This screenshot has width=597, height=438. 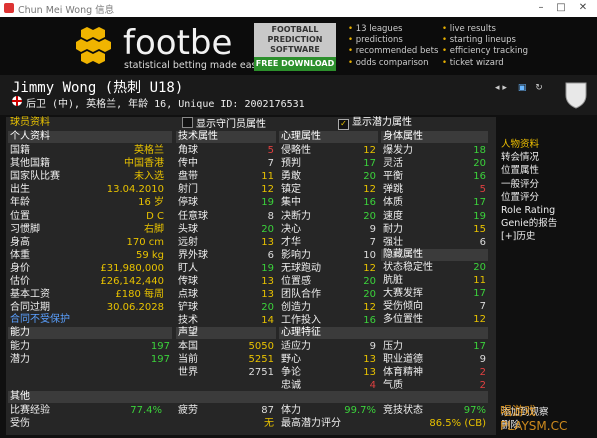 I want to click on technical-row: 盯人 19, so click(x=226, y=268).